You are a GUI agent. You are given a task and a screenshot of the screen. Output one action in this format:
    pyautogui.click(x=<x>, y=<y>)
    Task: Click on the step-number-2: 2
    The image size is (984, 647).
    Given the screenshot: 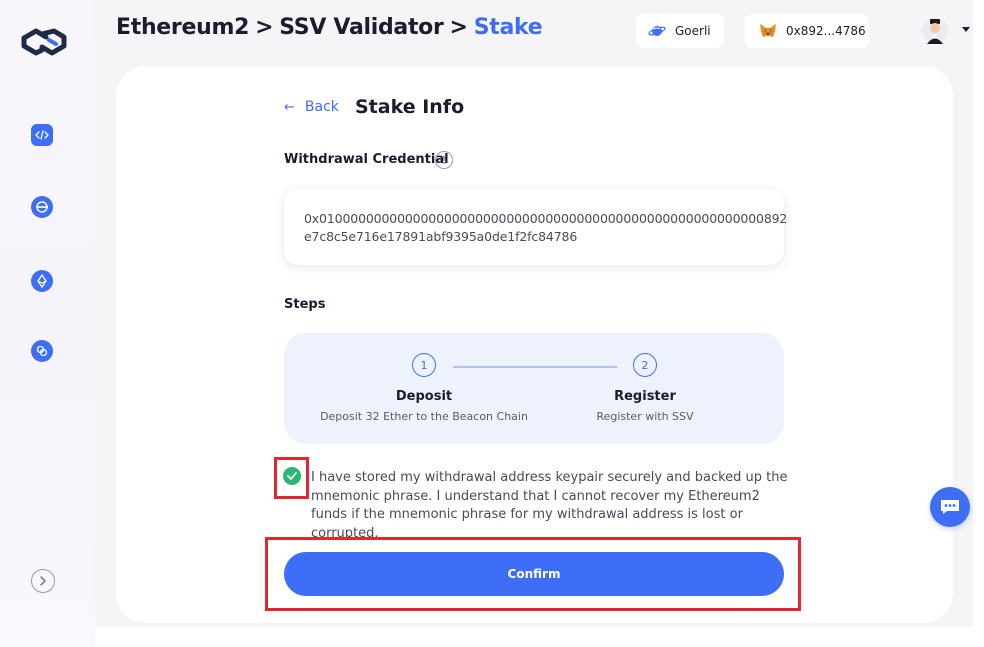 What is the action you would take?
    pyautogui.click(x=645, y=365)
    